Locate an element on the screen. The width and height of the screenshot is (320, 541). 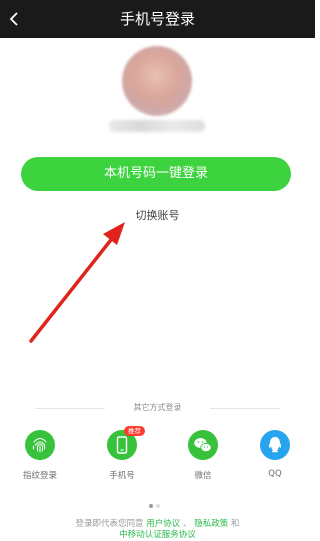
terms-line-1: 登录即代表您同意 用户协议 、 隐私政策 和 is located at coordinates (157, 524).